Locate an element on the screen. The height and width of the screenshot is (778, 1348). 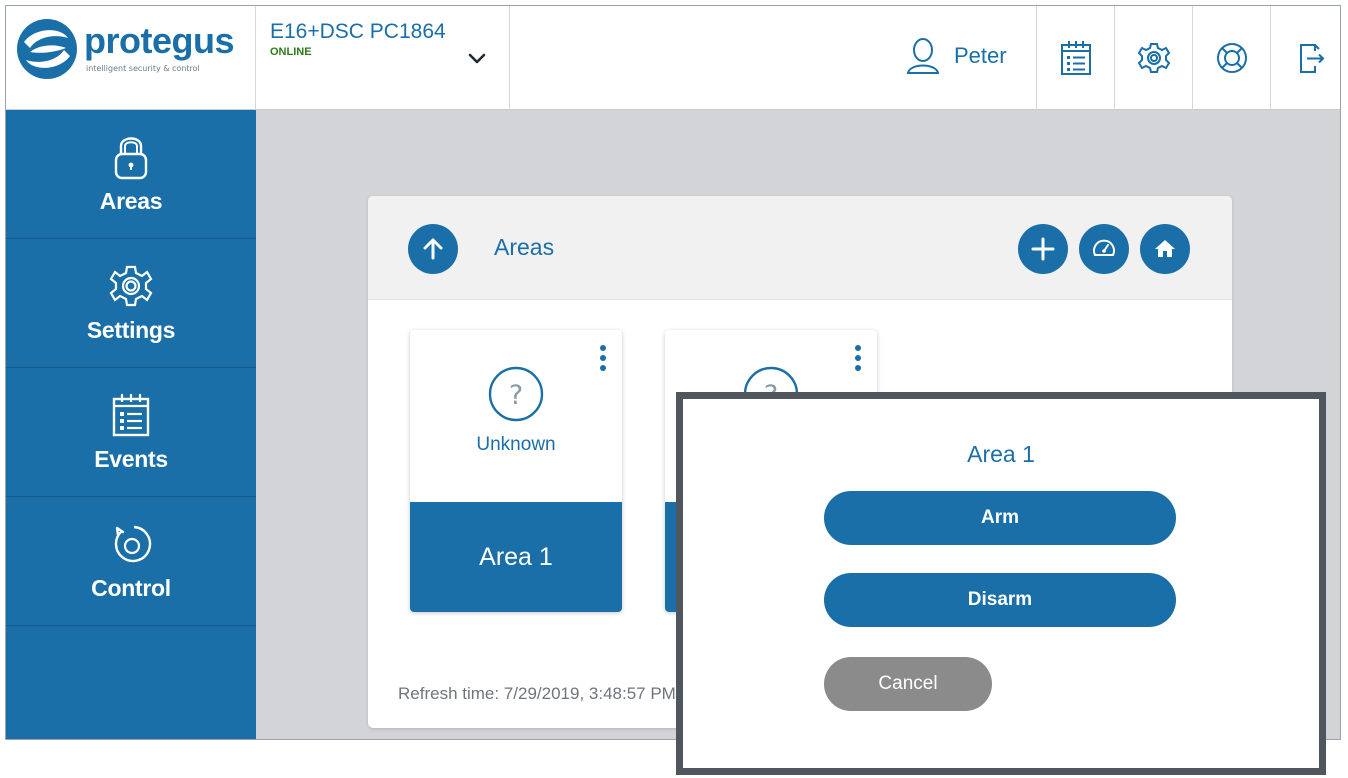
arrow-up-icon is located at coordinates (433, 249).